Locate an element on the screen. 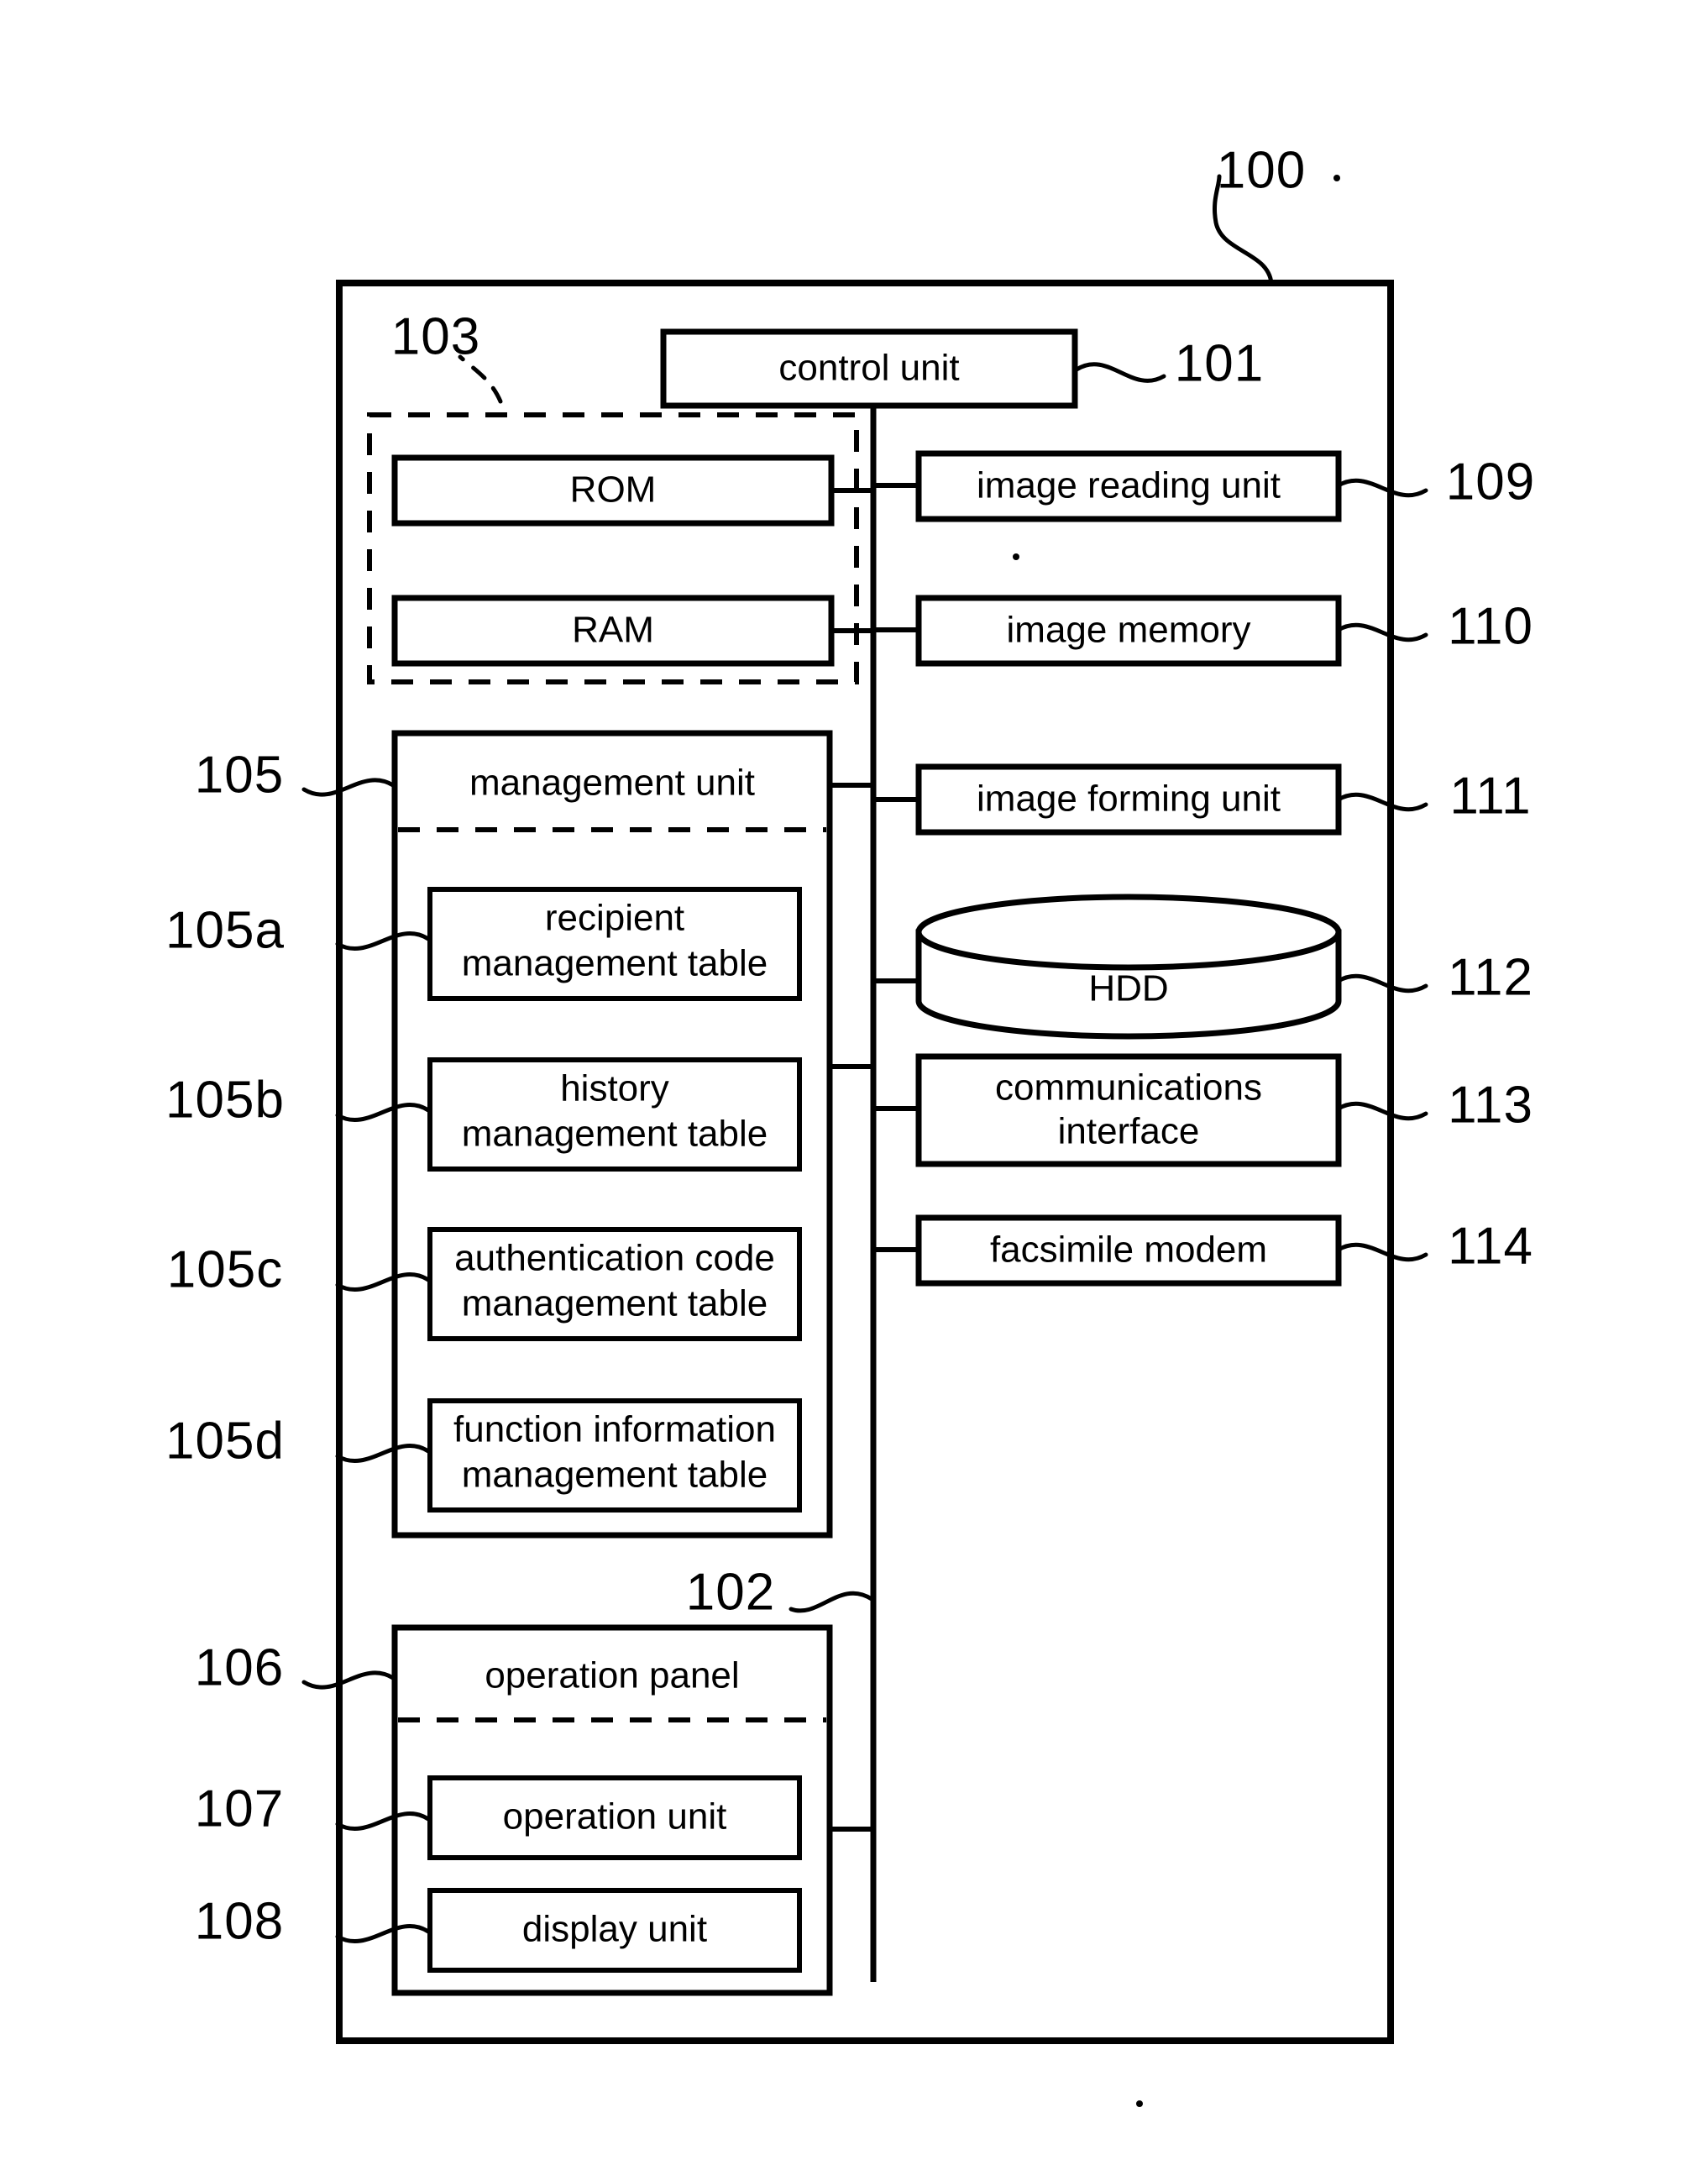  auth-code-management-table-line1: authentication code is located at coordinates (614, 1258).